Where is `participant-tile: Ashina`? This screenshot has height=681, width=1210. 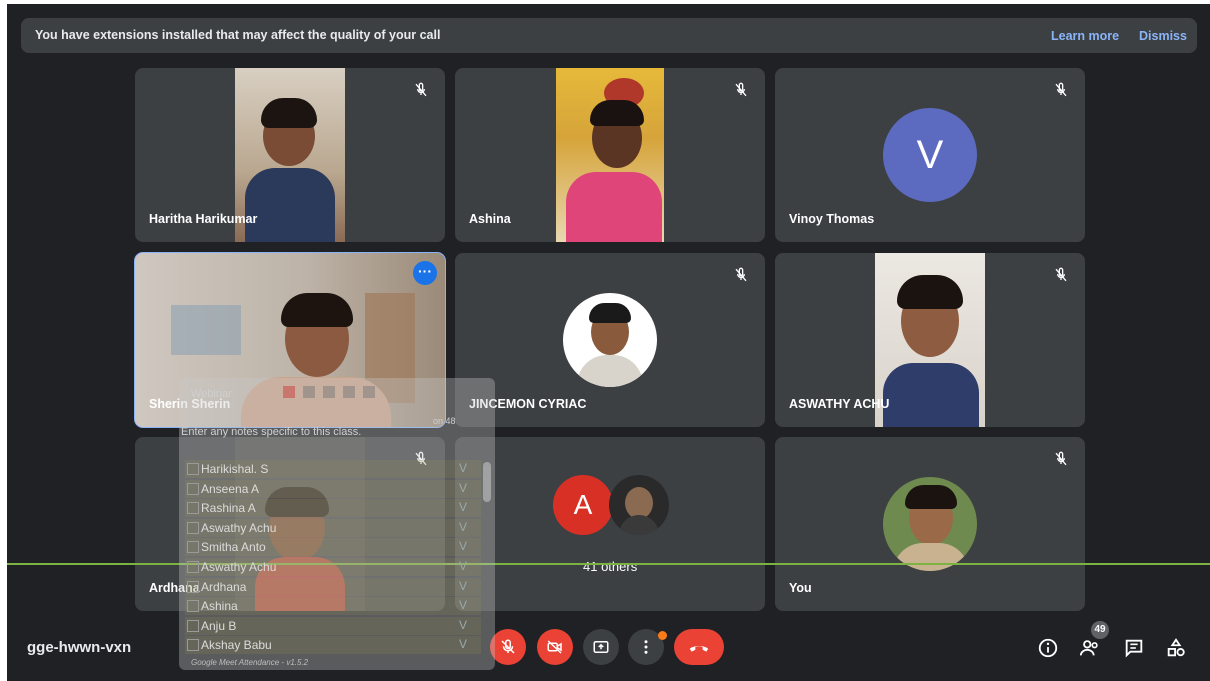 participant-tile: Ashina is located at coordinates (610, 155).